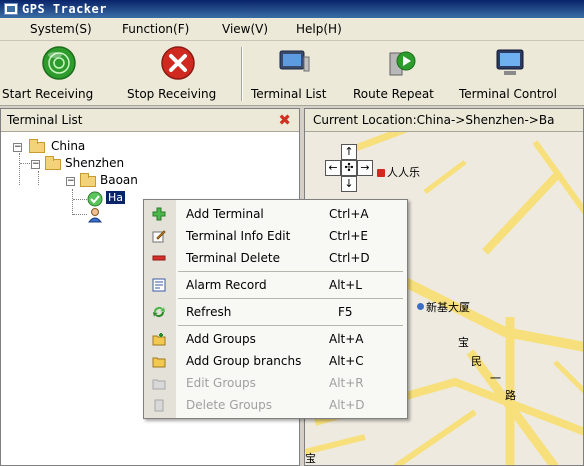 The image size is (584, 466). What do you see at coordinates (349, 168) in the screenshot?
I see `pan-center-button: ✣` at bounding box center [349, 168].